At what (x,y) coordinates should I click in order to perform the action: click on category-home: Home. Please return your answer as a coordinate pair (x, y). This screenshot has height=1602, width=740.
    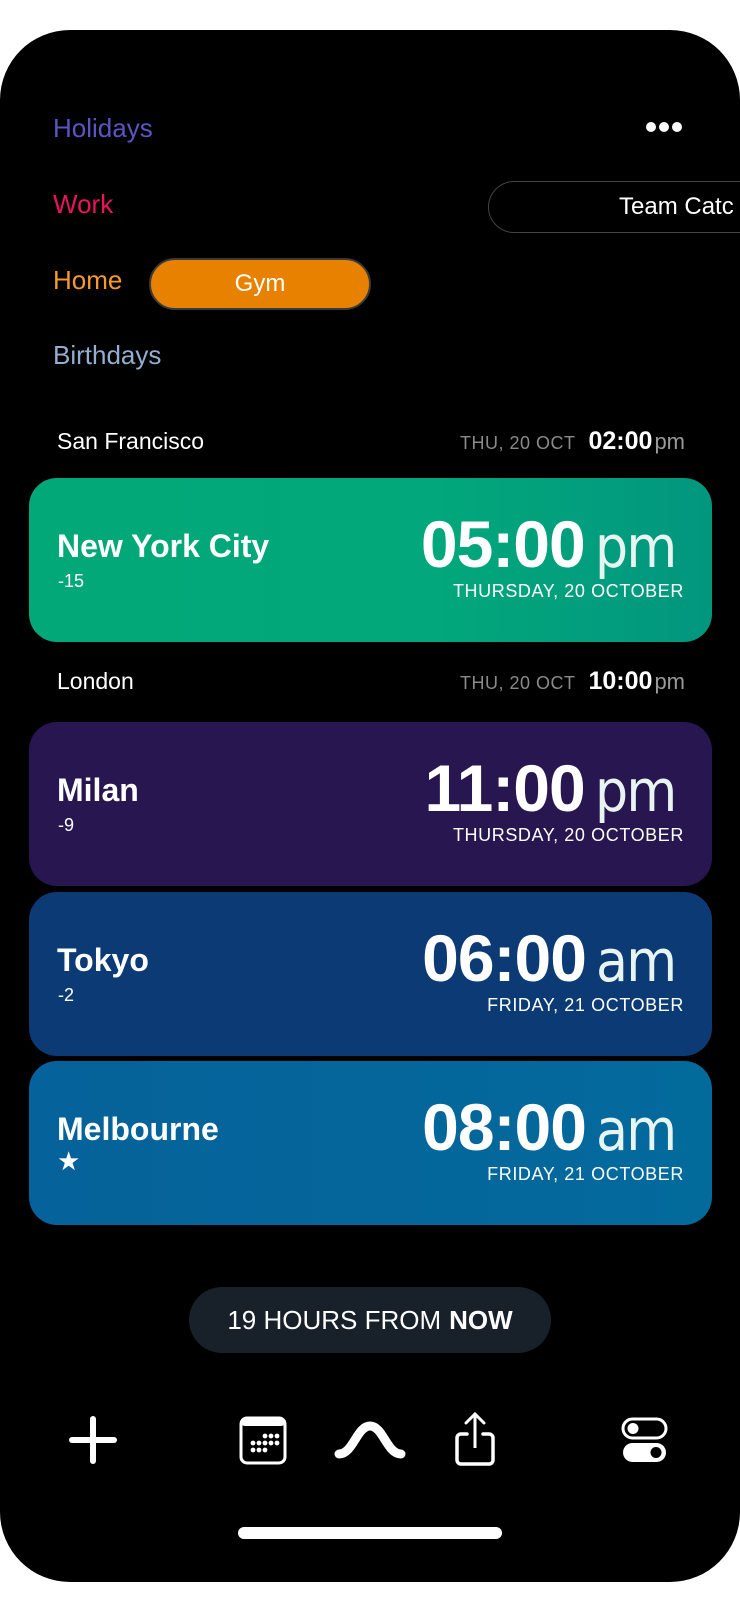
    Looking at the image, I should click on (87, 280).